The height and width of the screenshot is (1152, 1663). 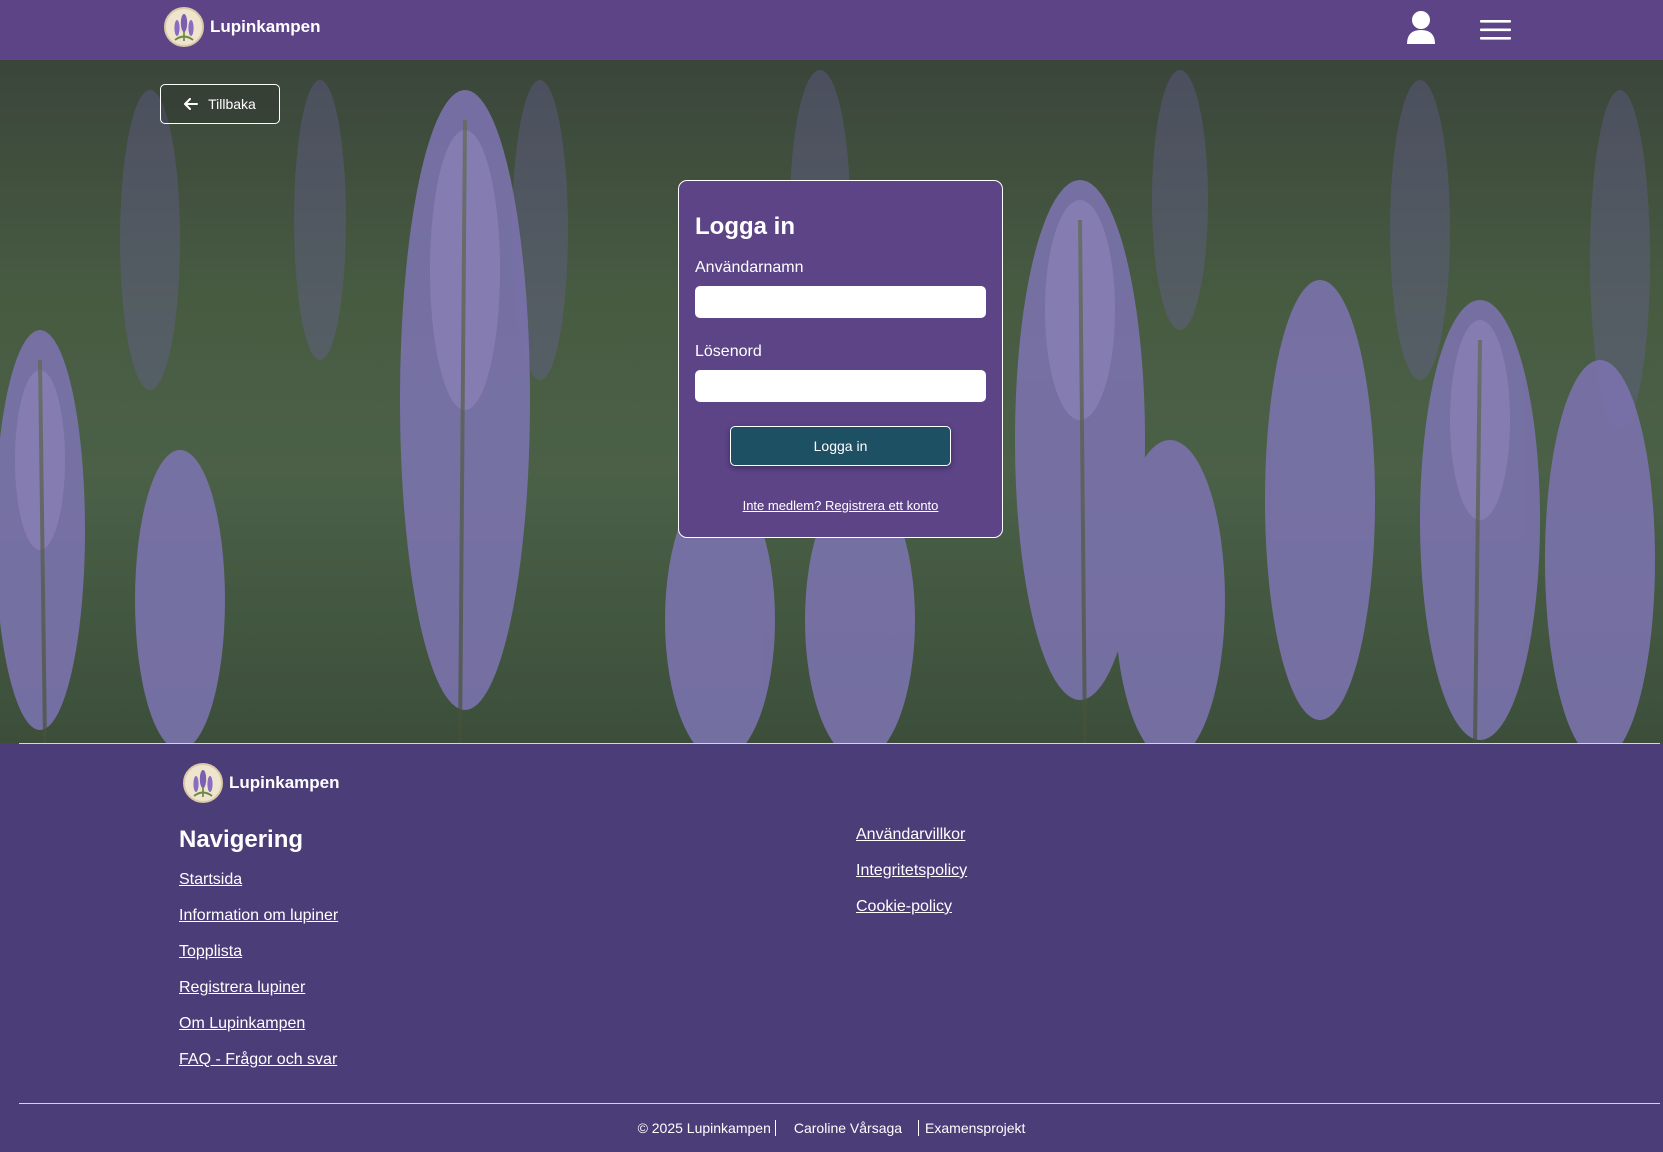 I want to click on back-button: Tillbaka, so click(x=220, y=104).